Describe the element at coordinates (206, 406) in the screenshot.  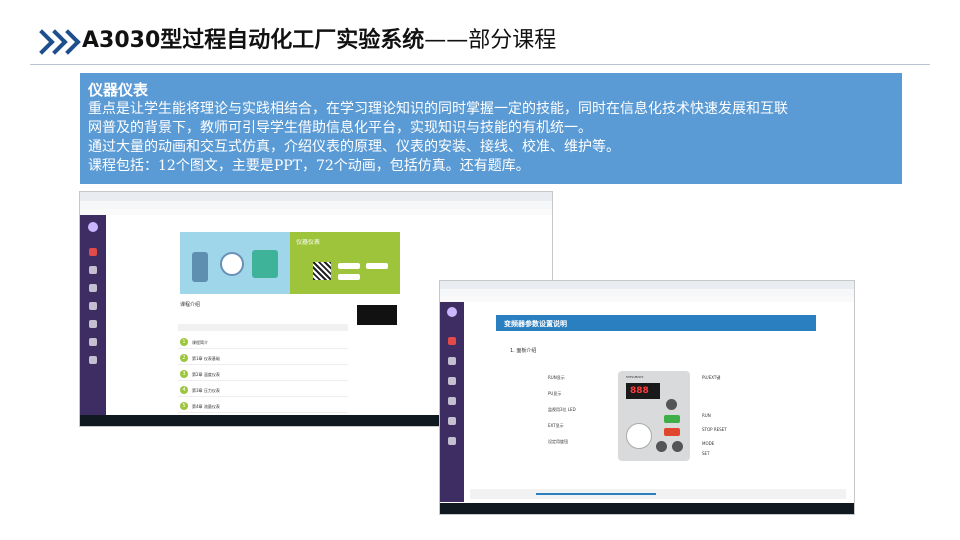
I see `list-item-label: 第4章 流量仪表` at that location.